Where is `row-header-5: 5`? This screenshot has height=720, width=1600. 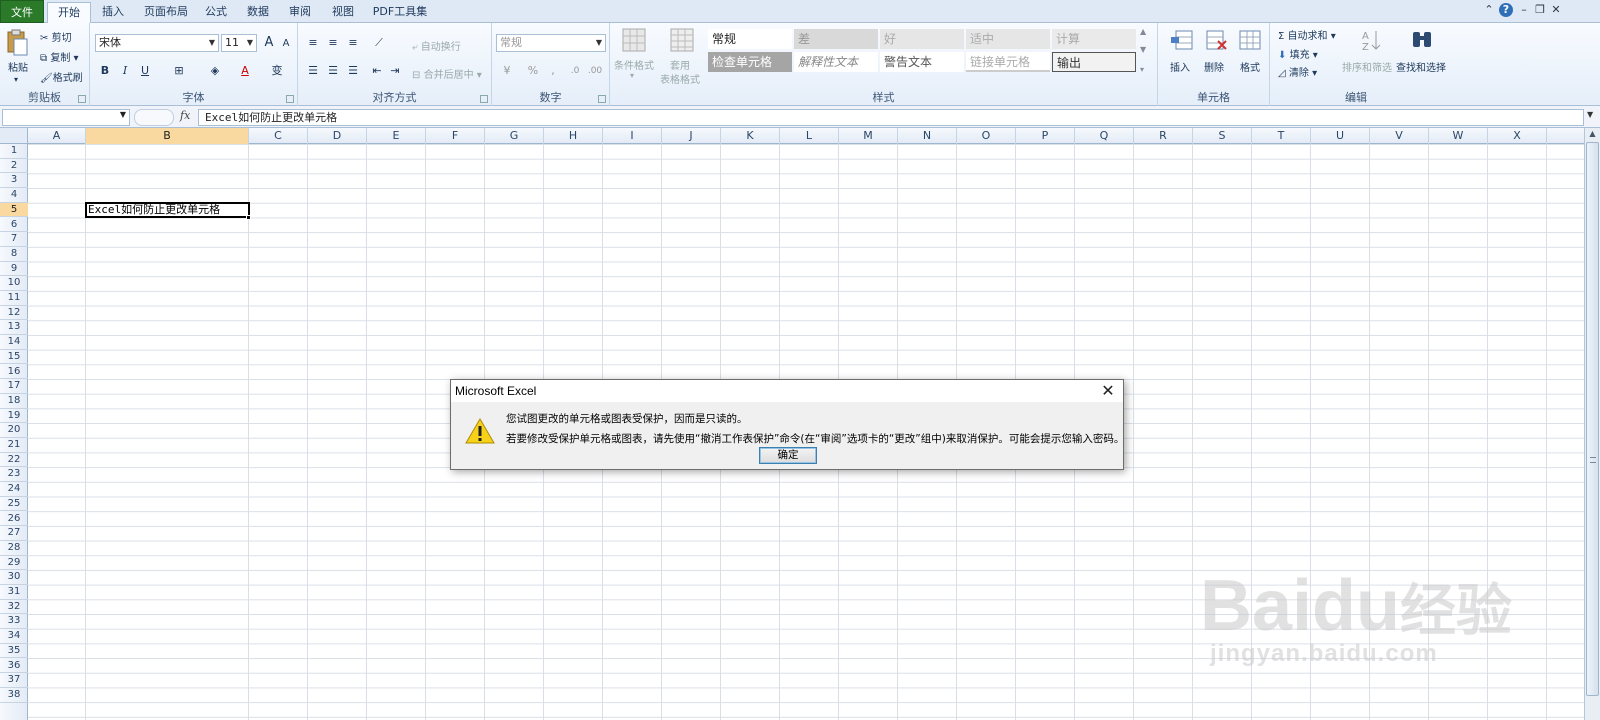 row-header-5: 5 is located at coordinates (14, 210).